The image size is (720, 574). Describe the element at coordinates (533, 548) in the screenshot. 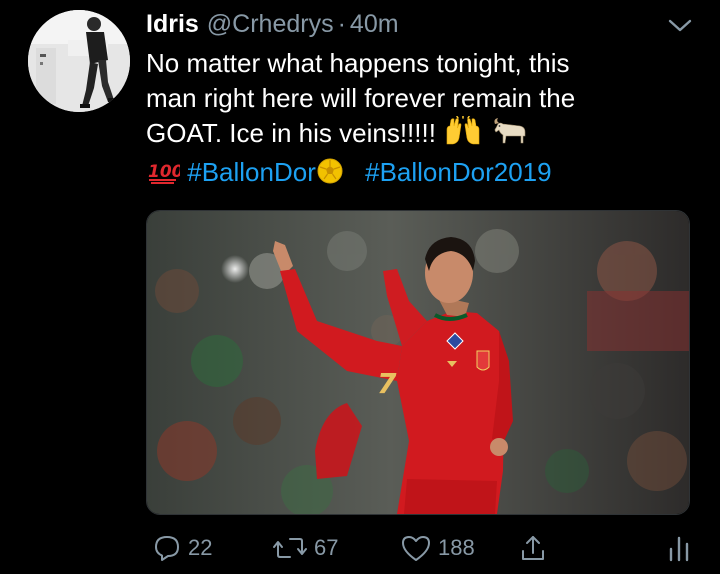

I see `share-icon` at that location.